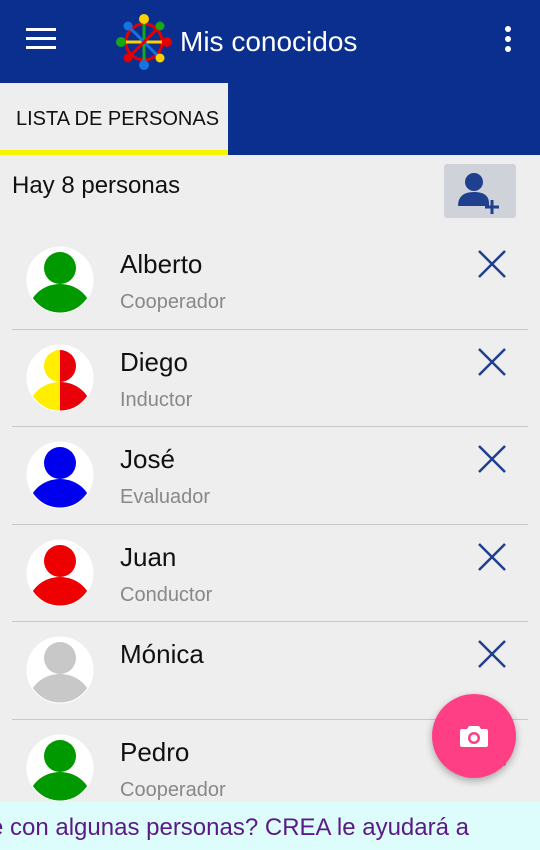 This screenshot has width=540, height=850. I want to click on list-item: Alberto Cooperador, so click(270, 281).